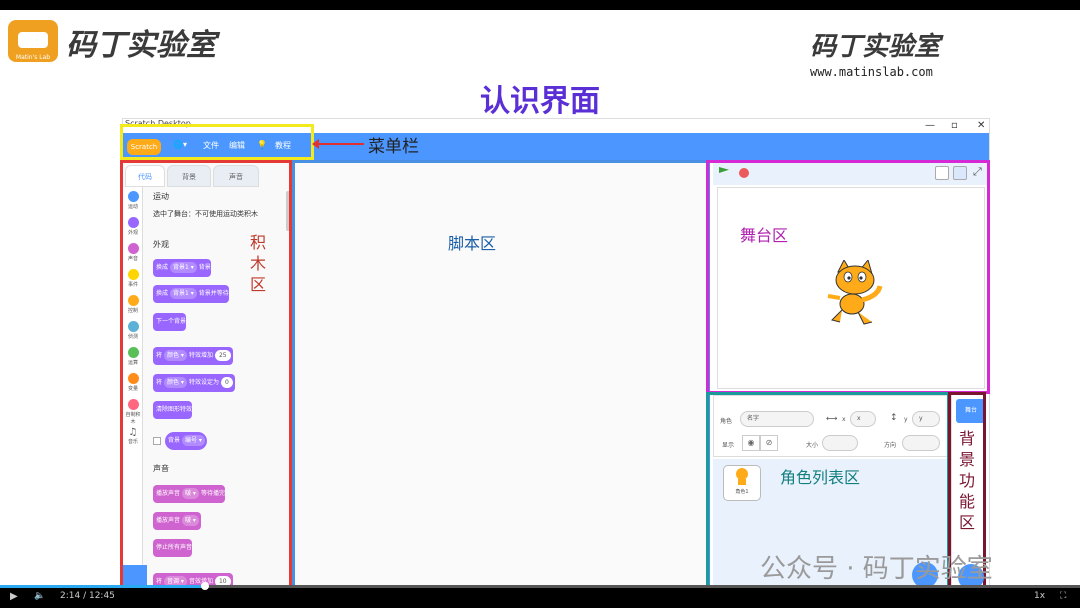 This screenshot has width=1080, height=608. What do you see at coordinates (217, 142) in the screenshot?
I see `menubar-highlight-box` at bounding box center [217, 142].